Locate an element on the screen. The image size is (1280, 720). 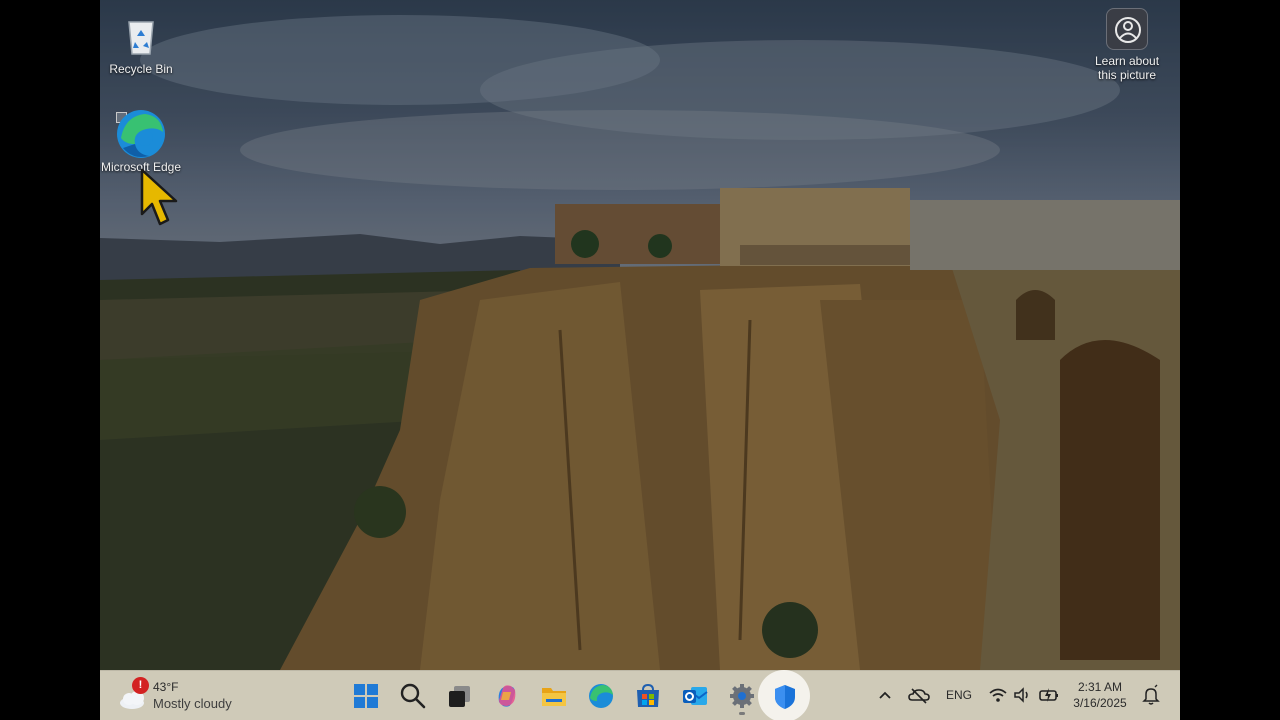
running-indicator is located at coordinates (742, 713).